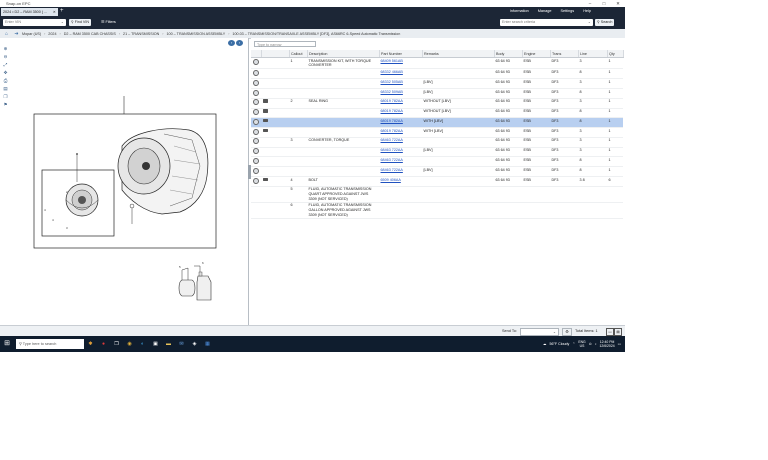 The width and height of the screenshot is (768, 460). What do you see at coordinates (615, 54) in the screenshot?
I see `column-header: Qty` at bounding box center [615, 54].